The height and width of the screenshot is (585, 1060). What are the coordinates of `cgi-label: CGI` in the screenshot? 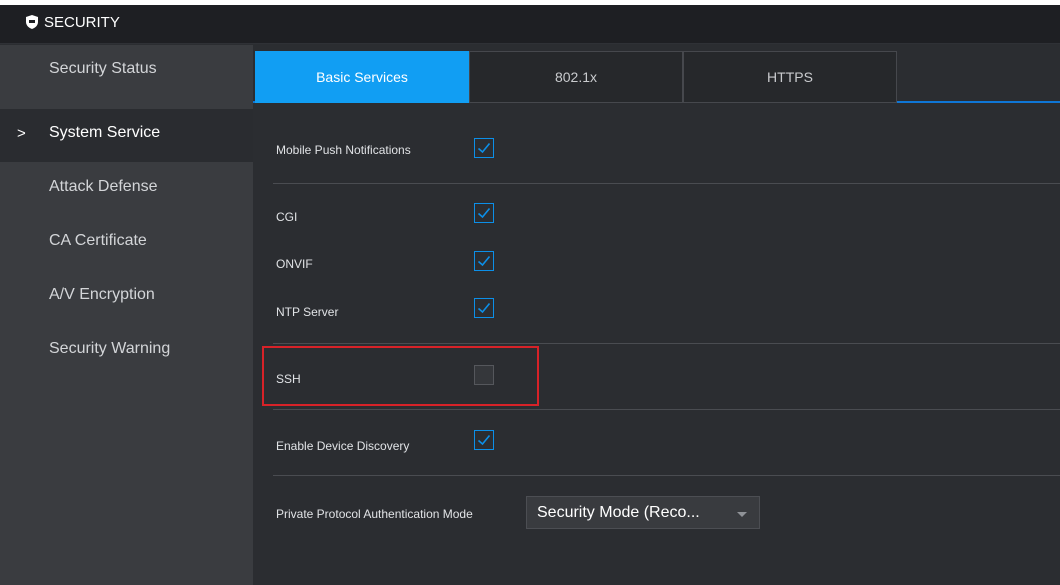 It's located at (287, 217).